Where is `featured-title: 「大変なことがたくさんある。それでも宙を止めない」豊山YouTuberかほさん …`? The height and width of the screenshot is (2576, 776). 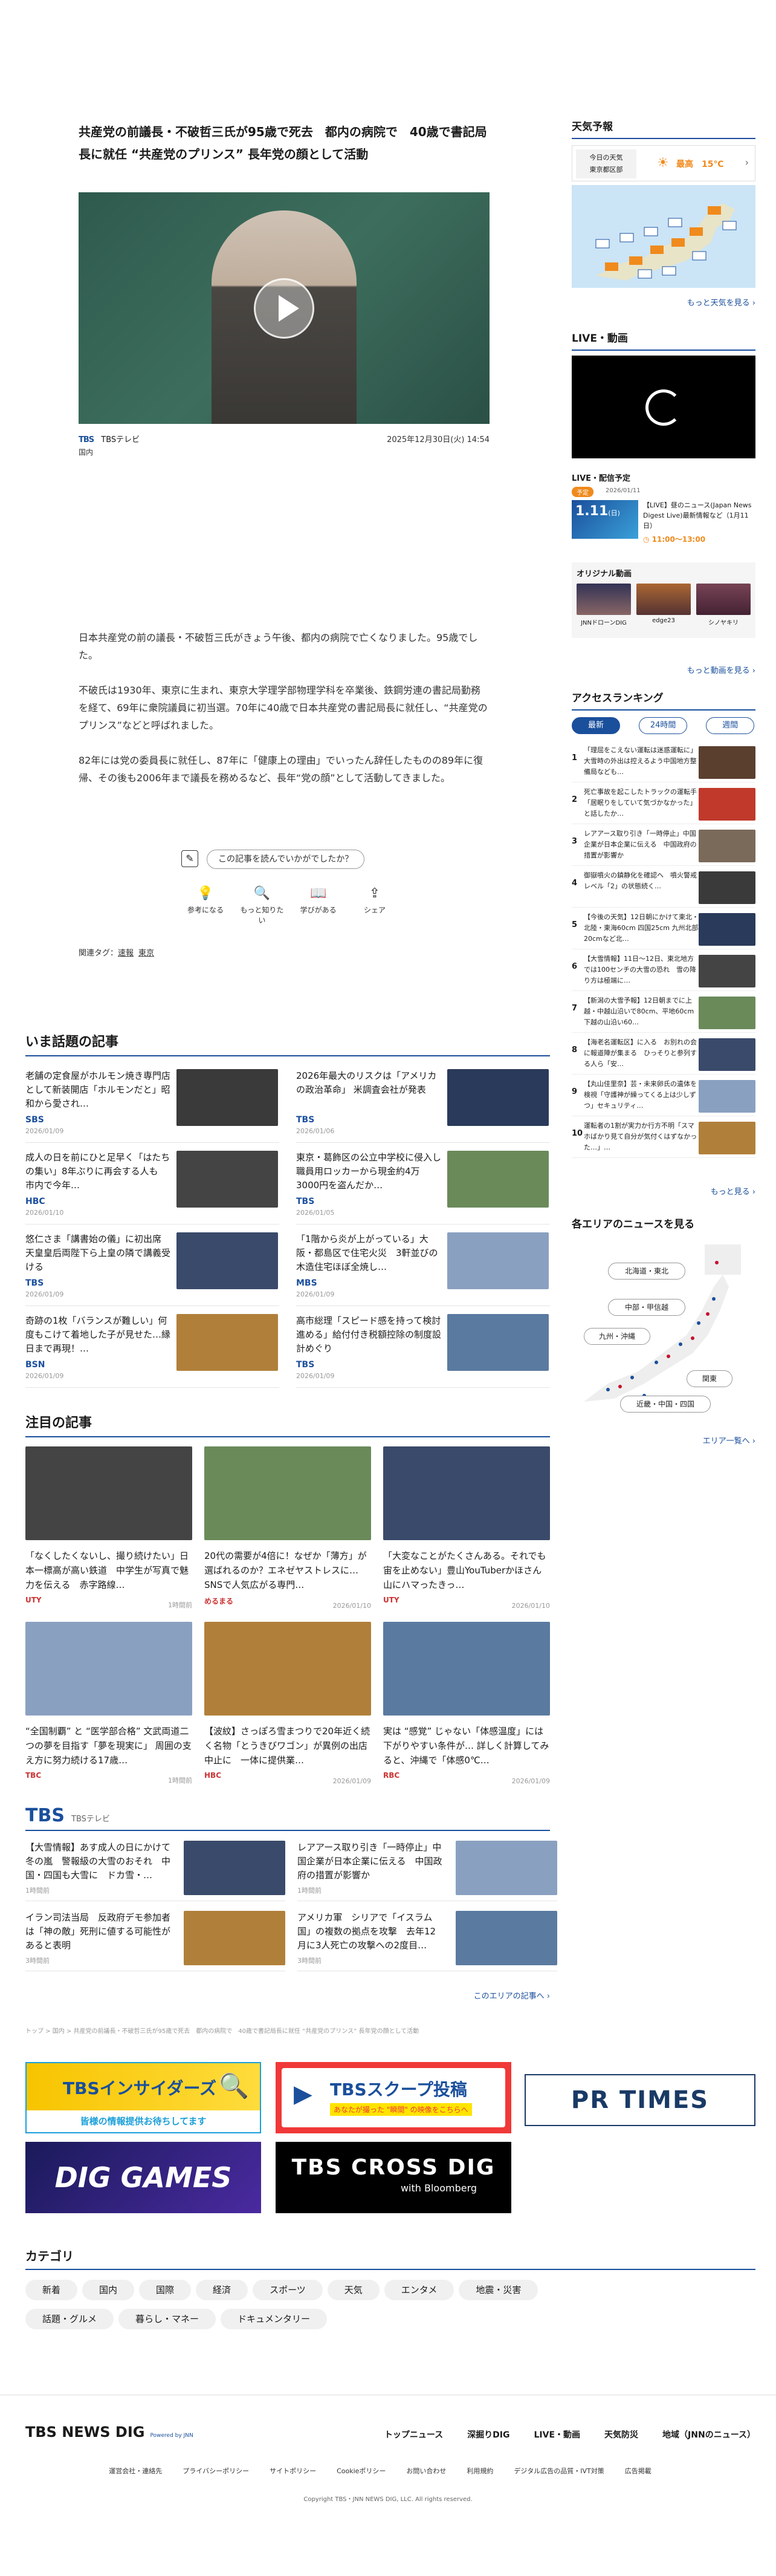
featured-title: 「大変なことがたくさんある。それでも宙を止めない」豊山YouTuberかほさん … is located at coordinates (466, 1570).